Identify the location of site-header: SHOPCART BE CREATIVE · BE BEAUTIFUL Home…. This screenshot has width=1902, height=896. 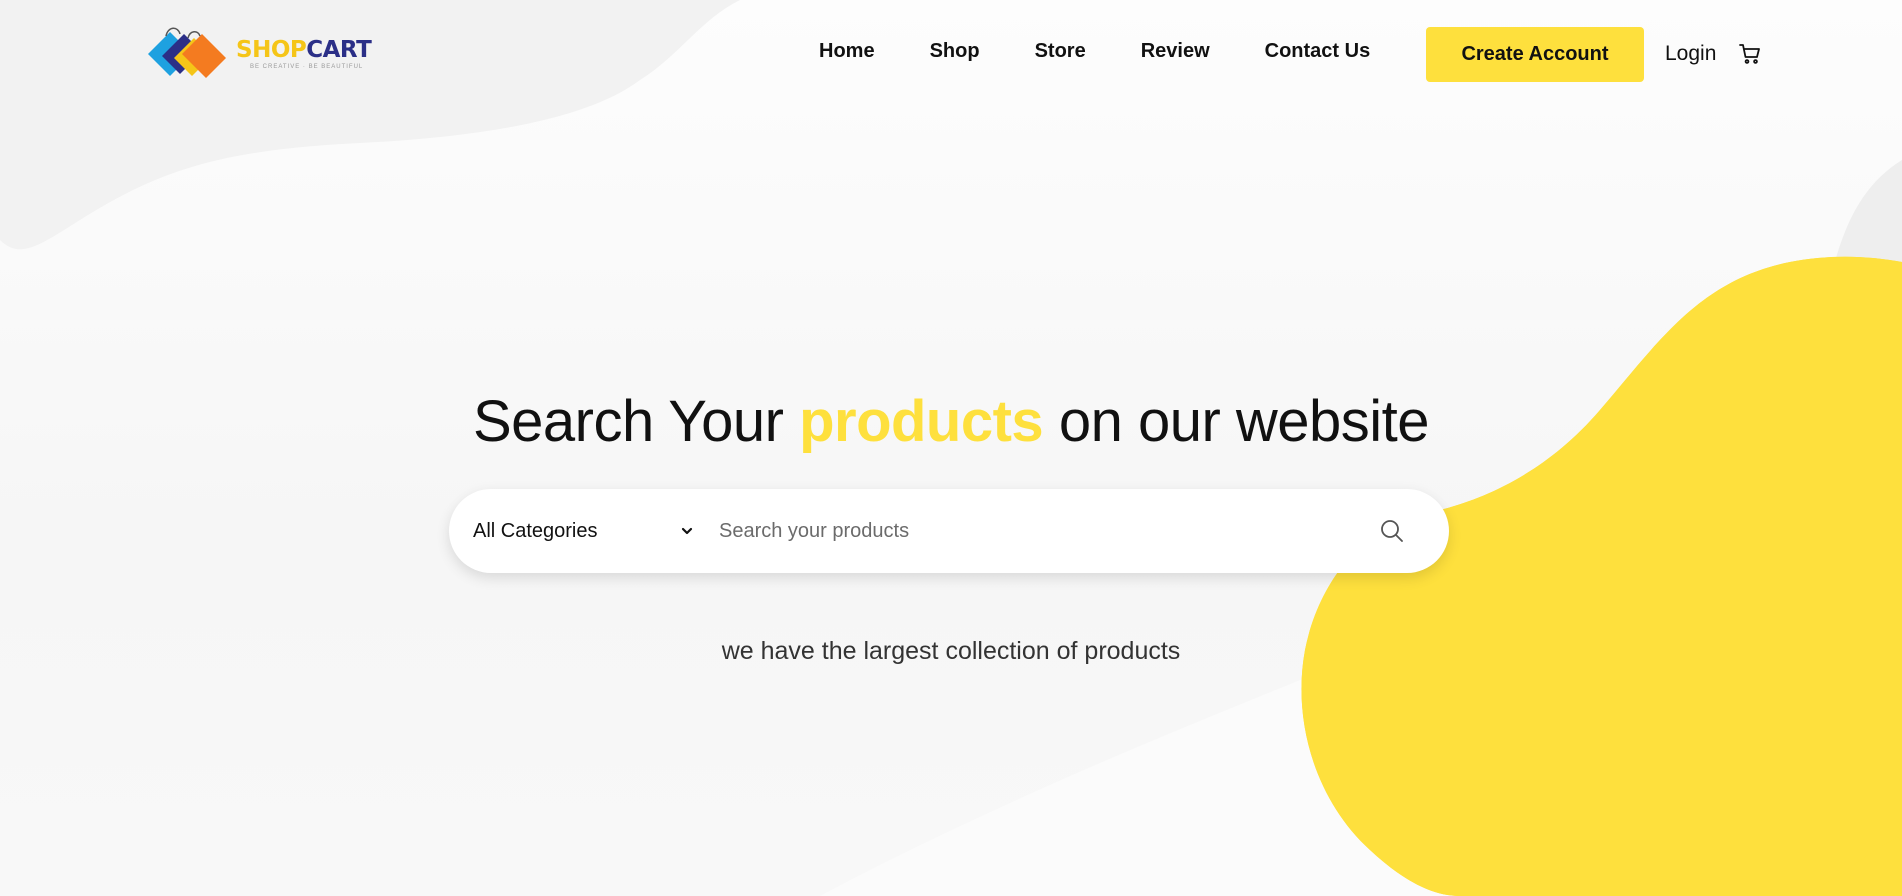
(951, 55).